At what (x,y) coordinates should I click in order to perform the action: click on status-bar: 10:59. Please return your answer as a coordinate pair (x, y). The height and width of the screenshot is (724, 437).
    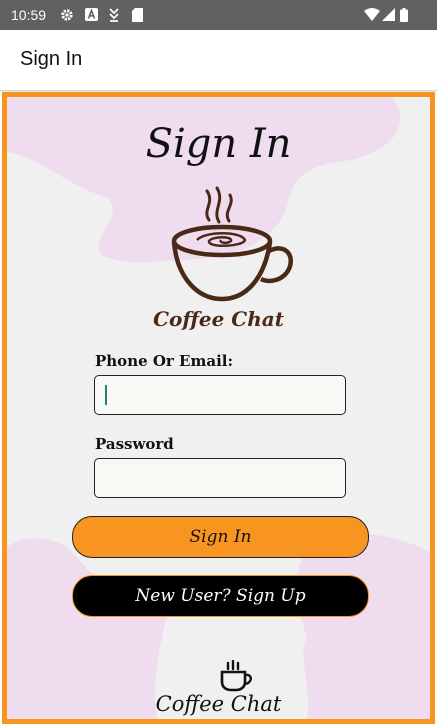
    Looking at the image, I should click on (218, 15).